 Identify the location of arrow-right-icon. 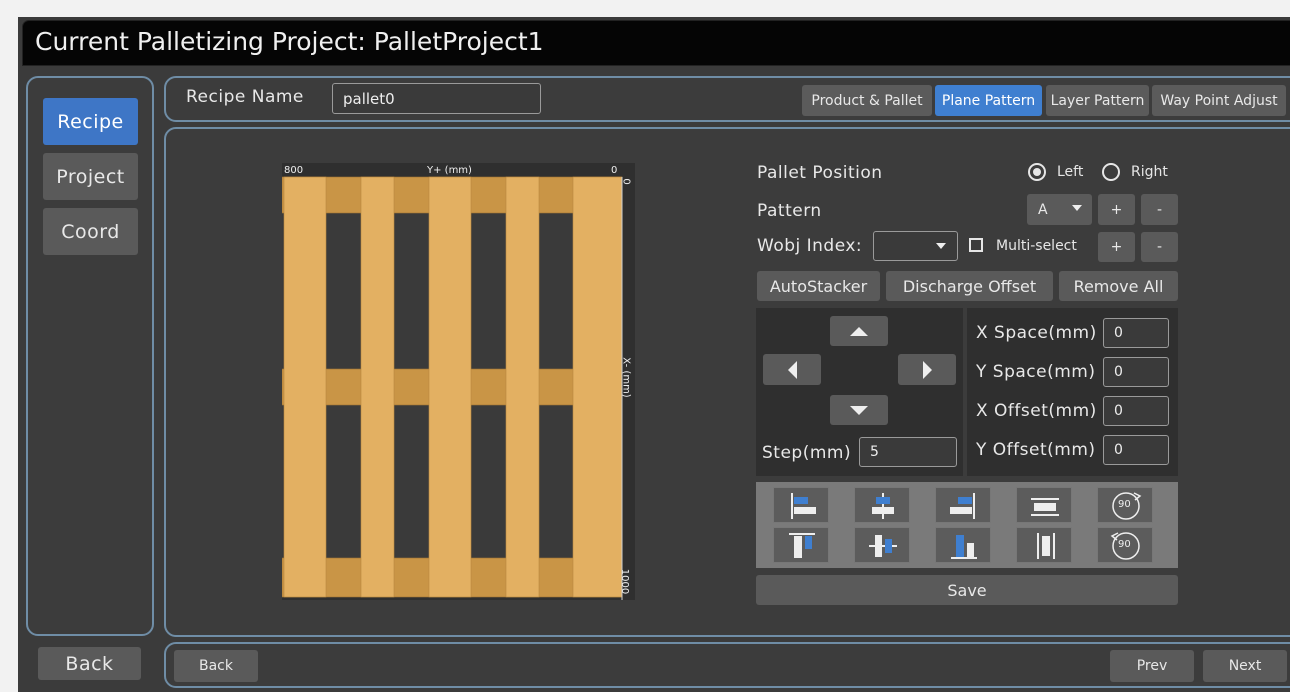
(927, 369).